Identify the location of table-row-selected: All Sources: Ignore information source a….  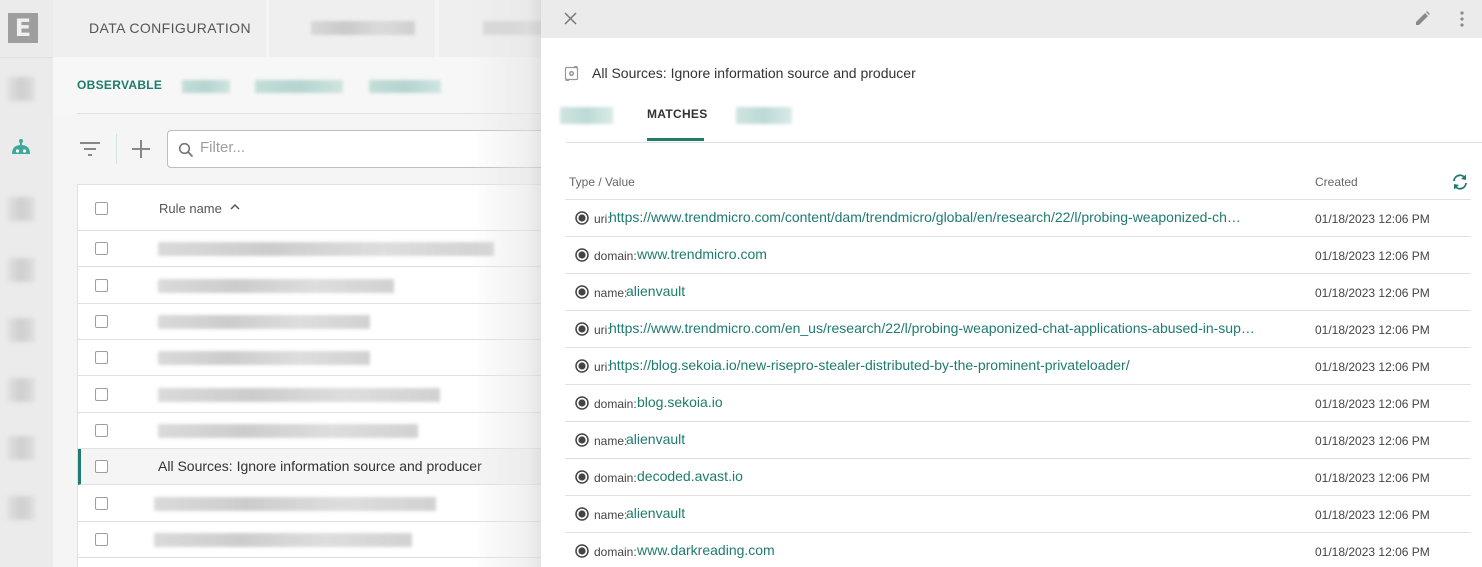
(318, 467).